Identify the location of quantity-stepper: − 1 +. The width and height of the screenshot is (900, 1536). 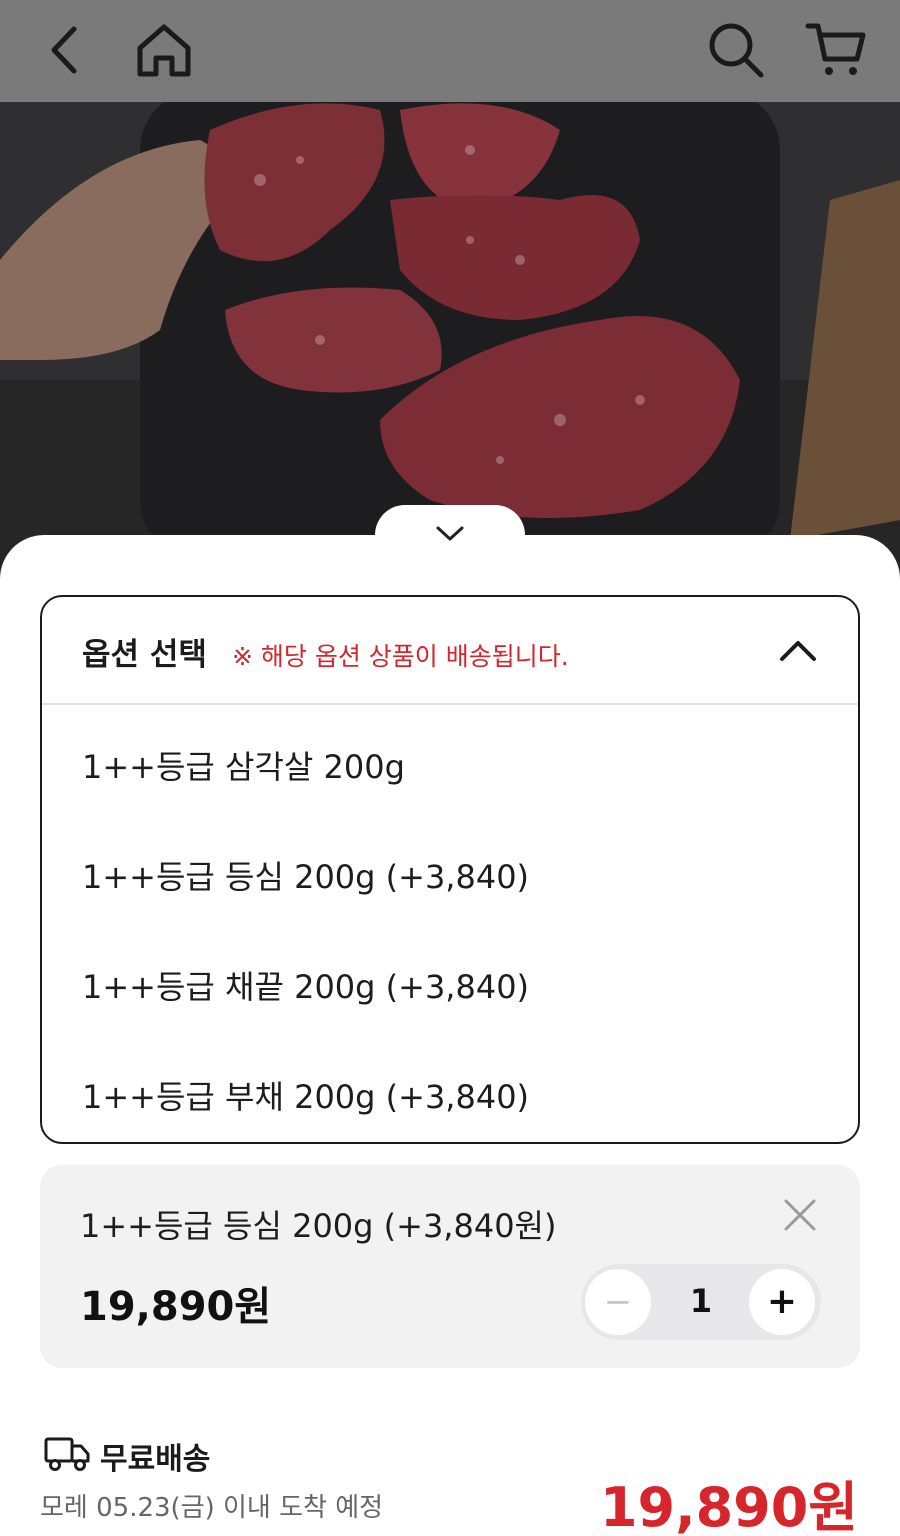
(701, 1302).